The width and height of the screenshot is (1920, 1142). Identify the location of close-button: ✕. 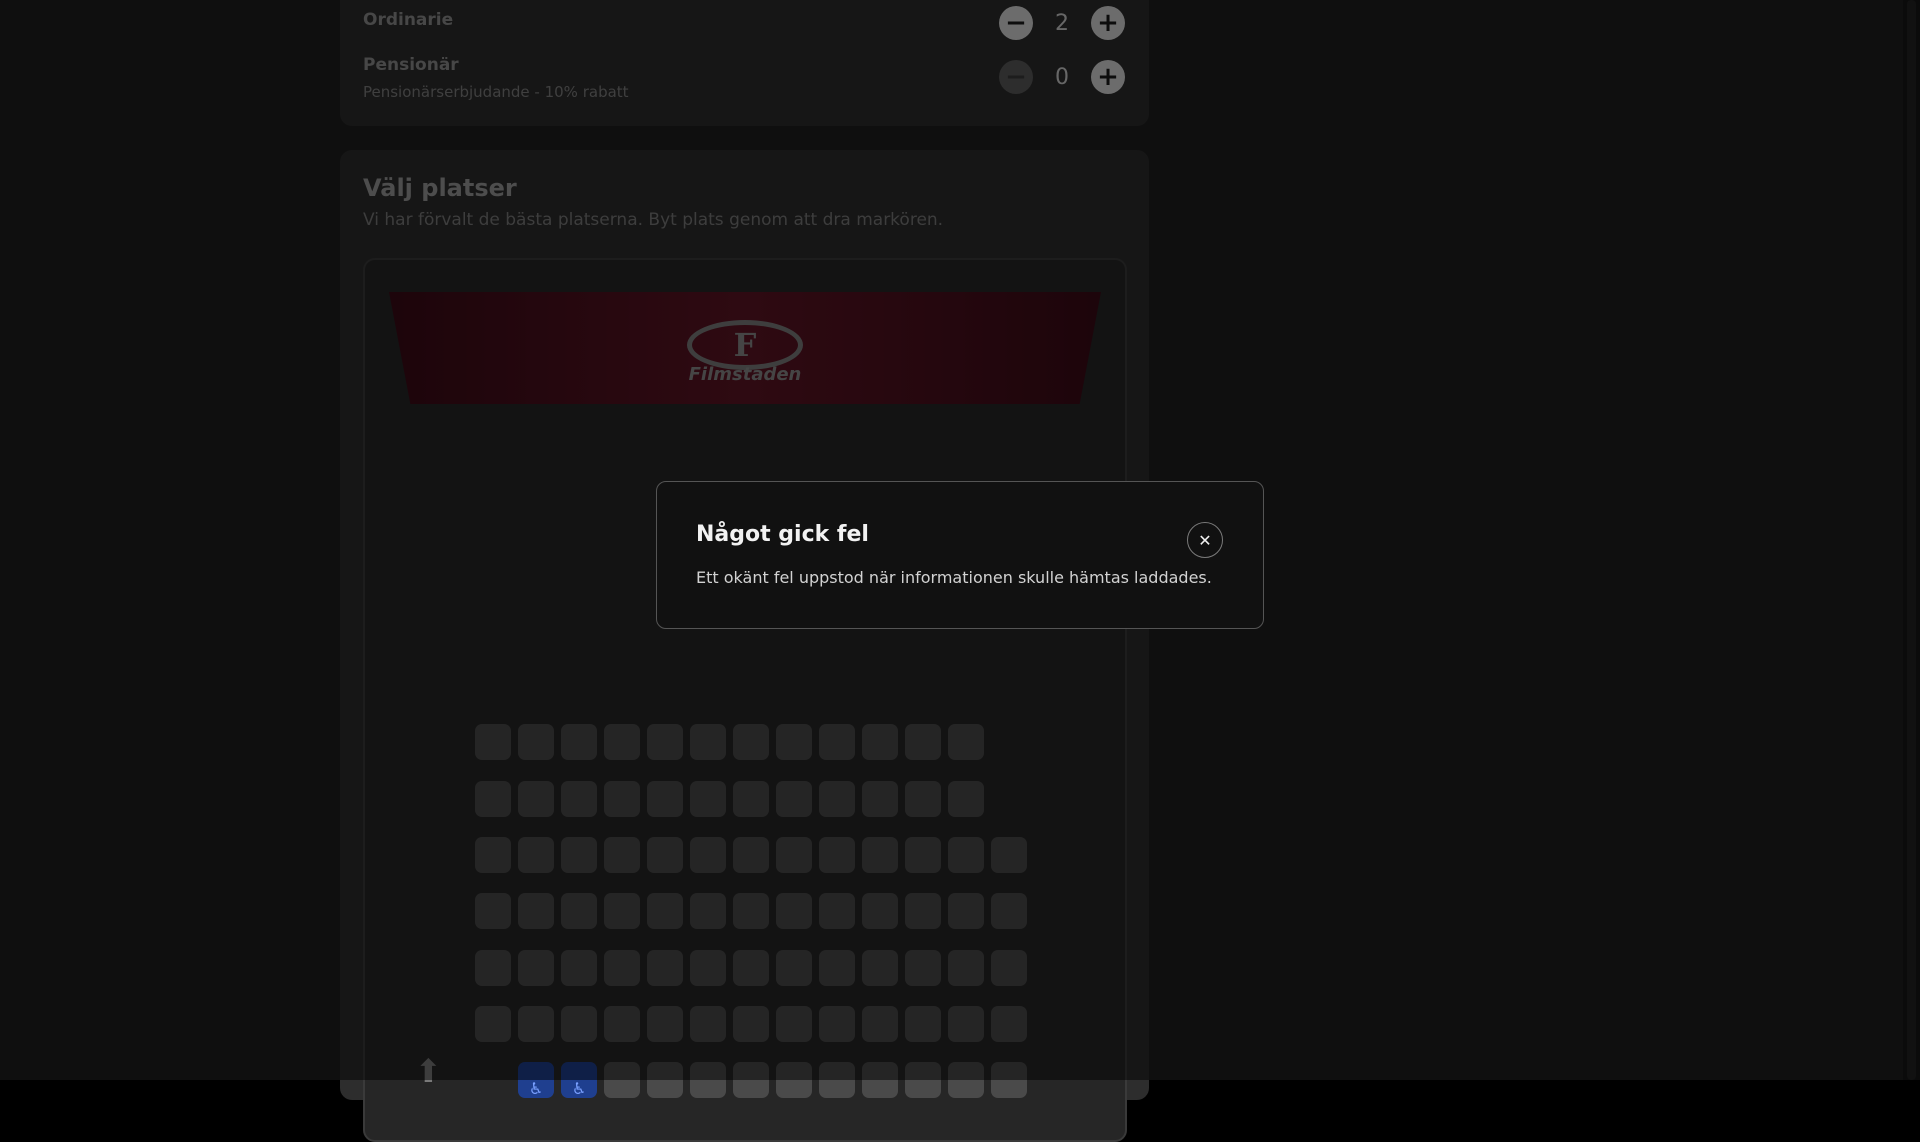
(1205, 540).